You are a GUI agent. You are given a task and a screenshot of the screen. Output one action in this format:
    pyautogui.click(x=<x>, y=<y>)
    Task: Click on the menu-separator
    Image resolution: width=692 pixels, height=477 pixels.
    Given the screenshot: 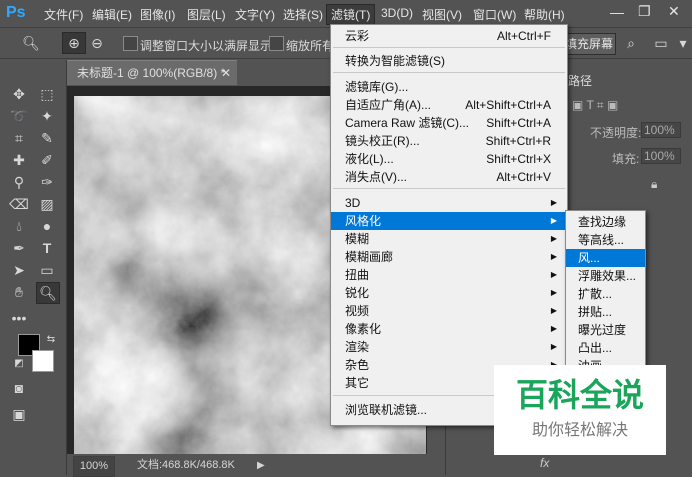 What is the action you would take?
    pyautogui.click(x=449, y=72)
    